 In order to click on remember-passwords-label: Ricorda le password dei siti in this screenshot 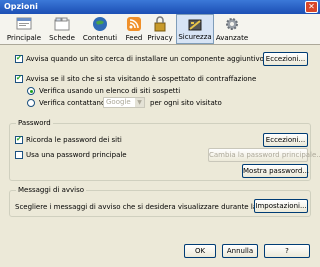, I will do `click(74, 140)`.